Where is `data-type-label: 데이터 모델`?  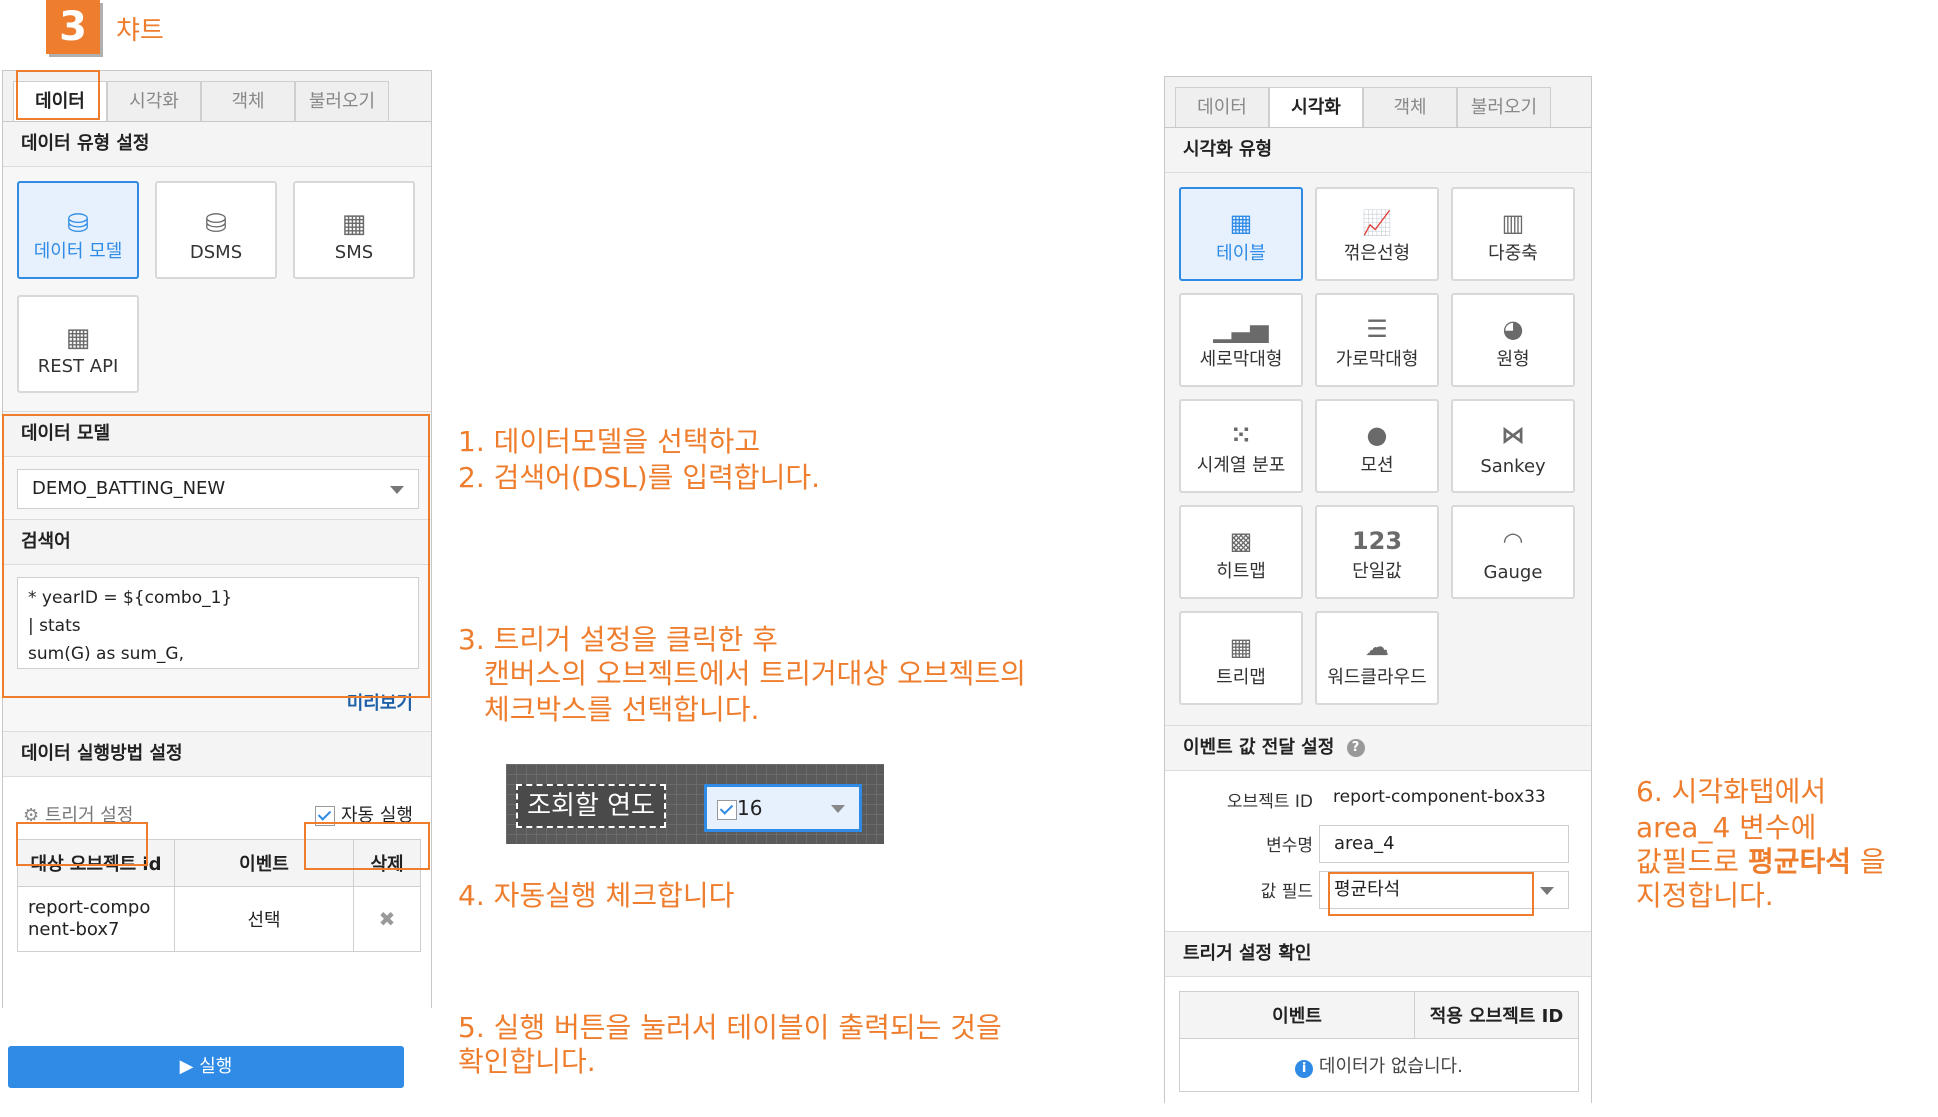 data-type-label: 데이터 모델 is located at coordinates (78, 251).